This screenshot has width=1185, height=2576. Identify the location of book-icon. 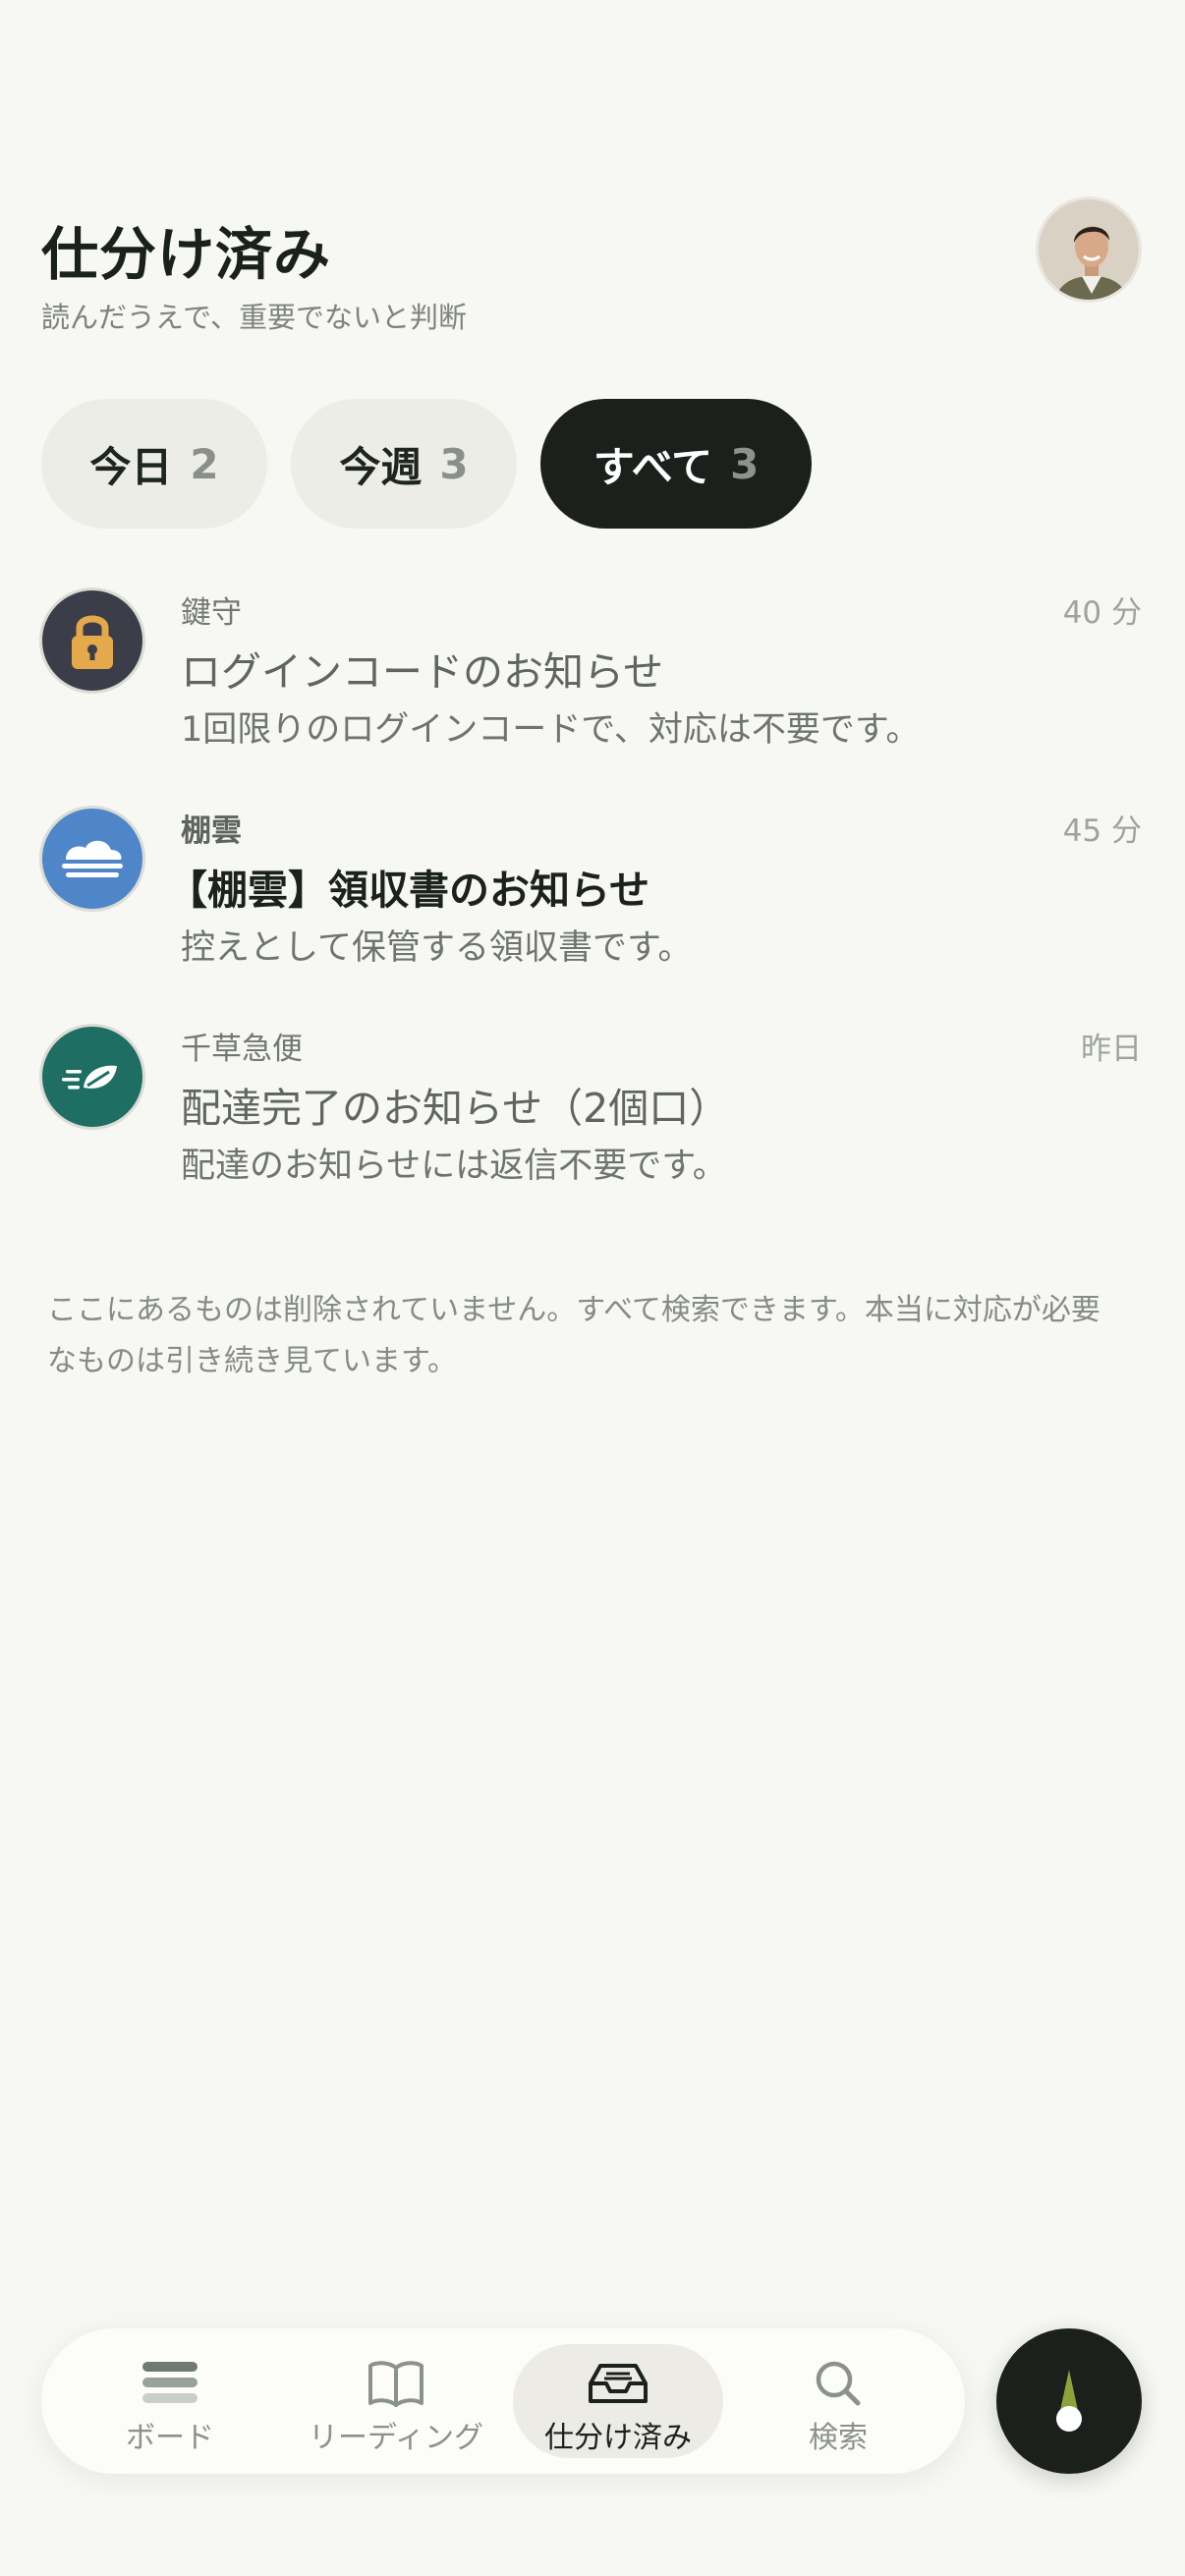
(396, 2383).